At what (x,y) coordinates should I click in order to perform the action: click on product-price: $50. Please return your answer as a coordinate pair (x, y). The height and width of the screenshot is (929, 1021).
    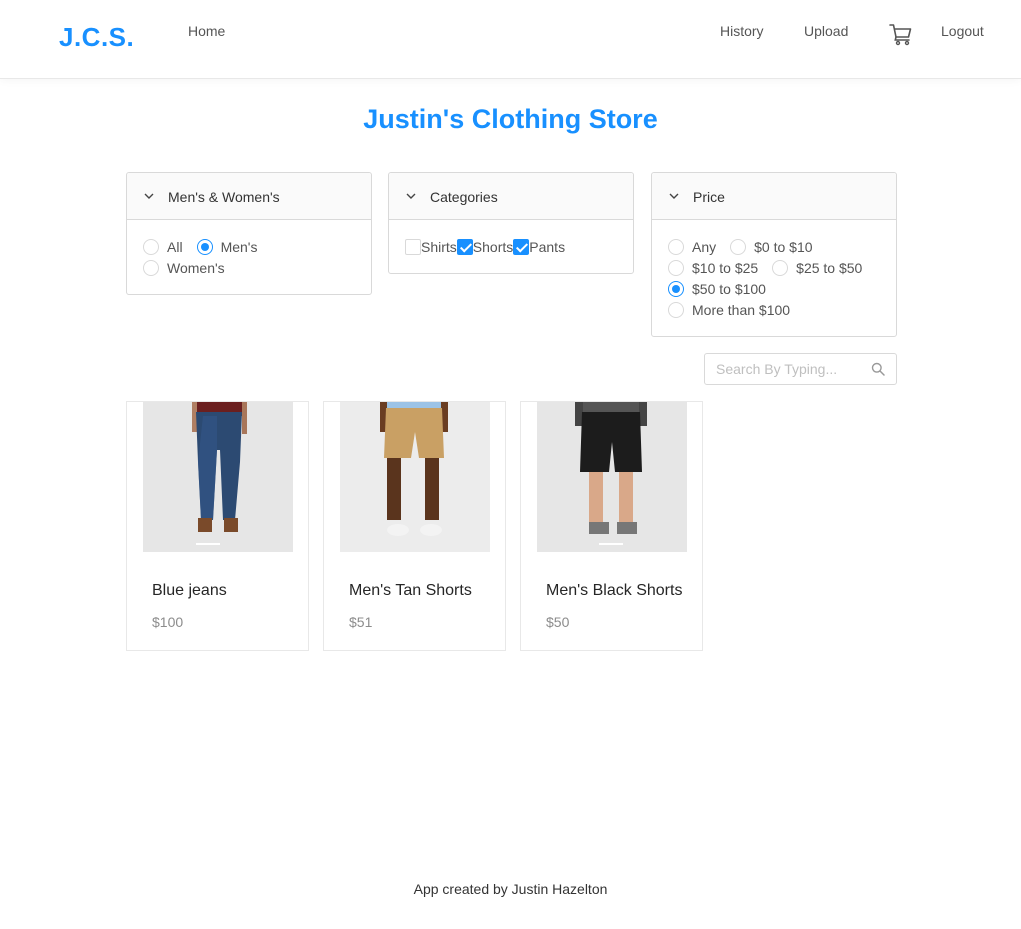
    Looking at the image, I should click on (558, 622).